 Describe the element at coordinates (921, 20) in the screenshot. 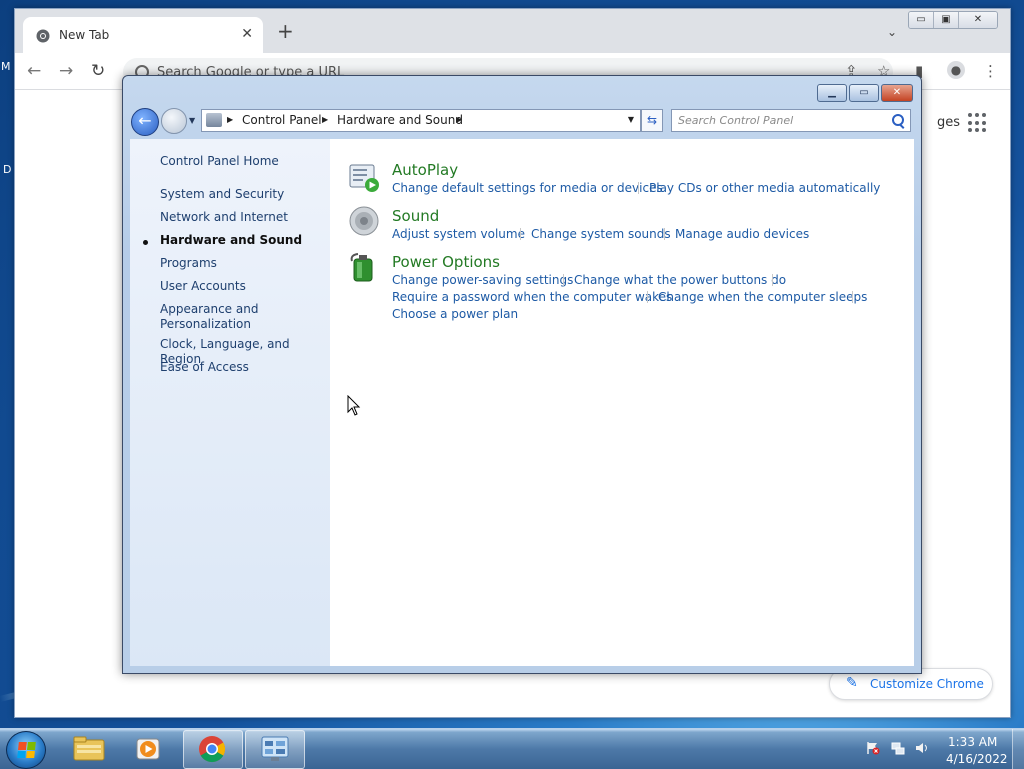

I see `minimize-button: ▭` at that location.